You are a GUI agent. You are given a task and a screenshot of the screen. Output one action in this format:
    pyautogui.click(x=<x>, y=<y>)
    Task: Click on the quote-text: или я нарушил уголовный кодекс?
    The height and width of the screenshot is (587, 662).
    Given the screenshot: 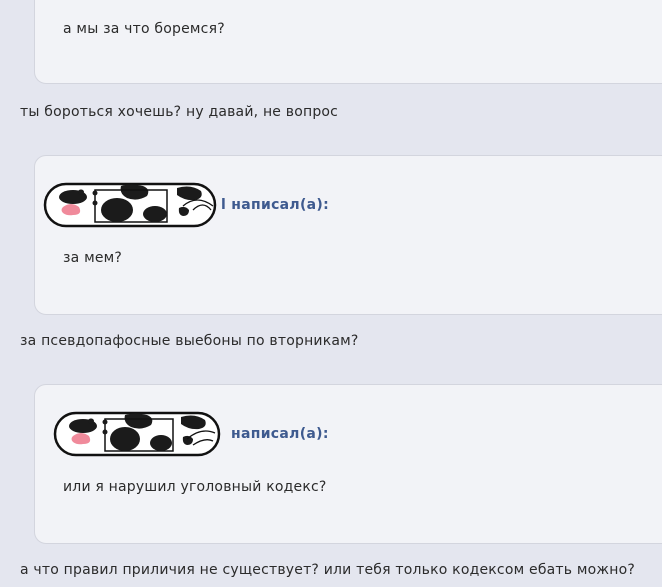 What is the action you would take?
    pyautogui.click(x=195, y=487)
    